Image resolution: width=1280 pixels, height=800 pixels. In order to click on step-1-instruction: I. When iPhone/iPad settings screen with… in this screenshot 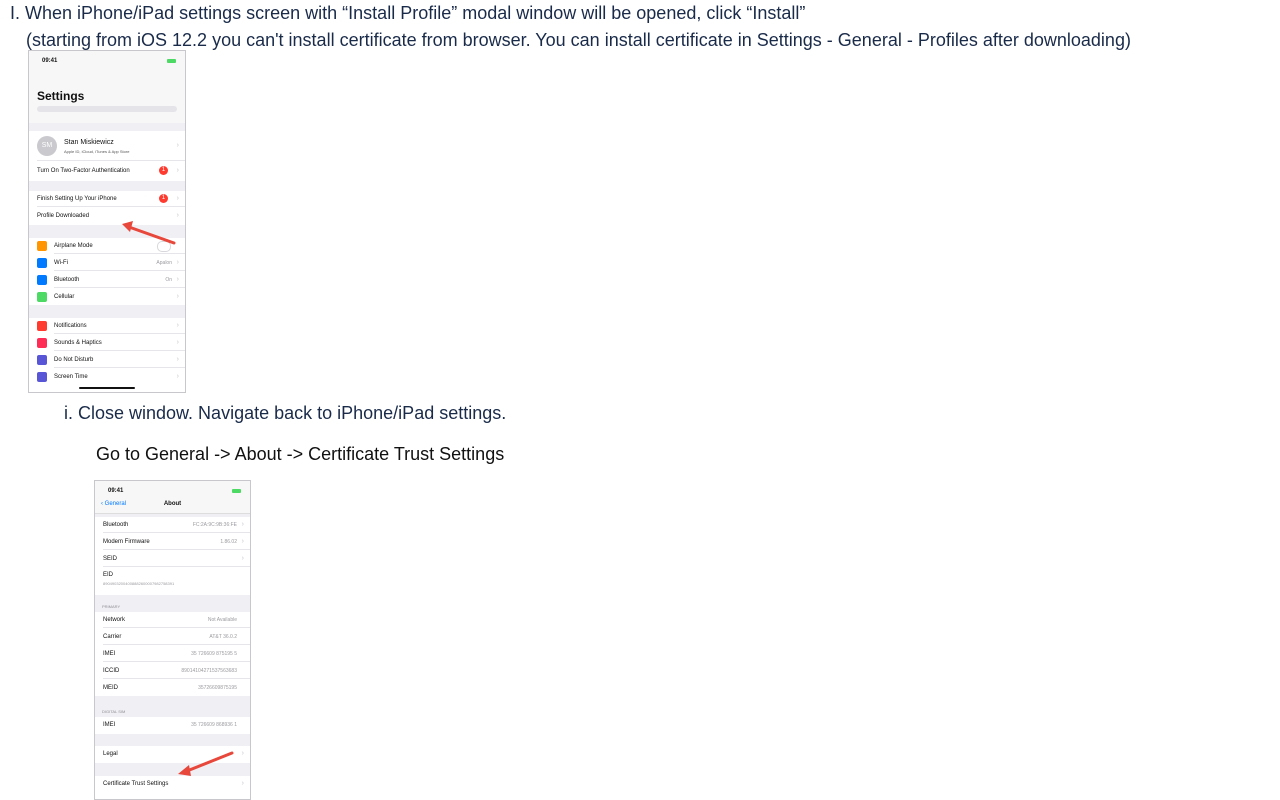, I will do `click(408, 13)`.